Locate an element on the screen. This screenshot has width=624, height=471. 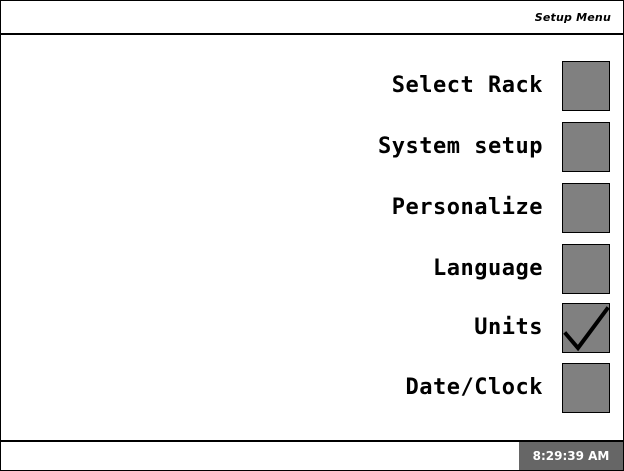
units-button is located at coordinates (586, 328).